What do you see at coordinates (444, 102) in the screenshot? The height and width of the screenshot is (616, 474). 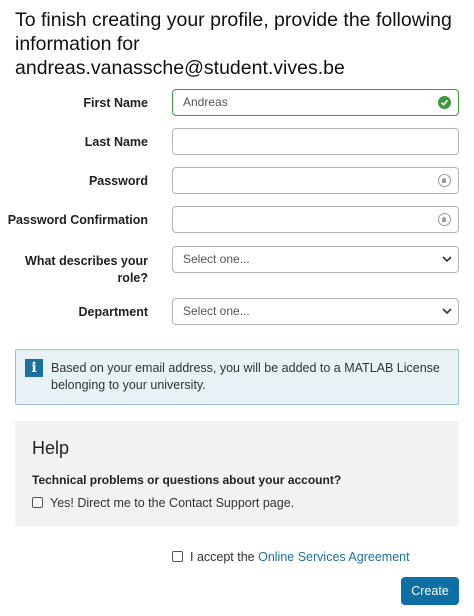 I see `check-circle-icon` at bounding box center [444, 102].